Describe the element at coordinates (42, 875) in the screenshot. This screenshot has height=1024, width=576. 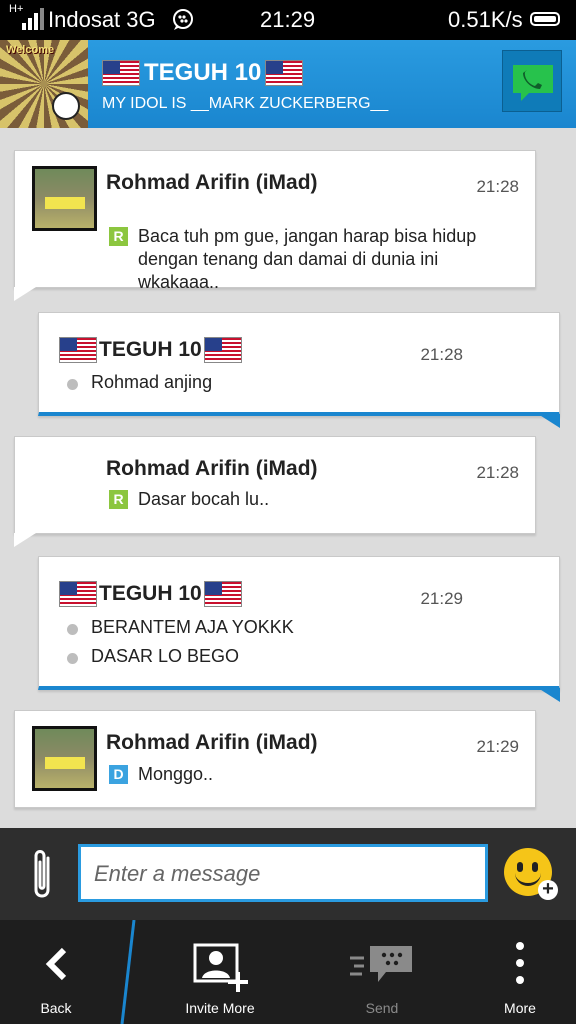
I see `paperclip-icon` at that location.